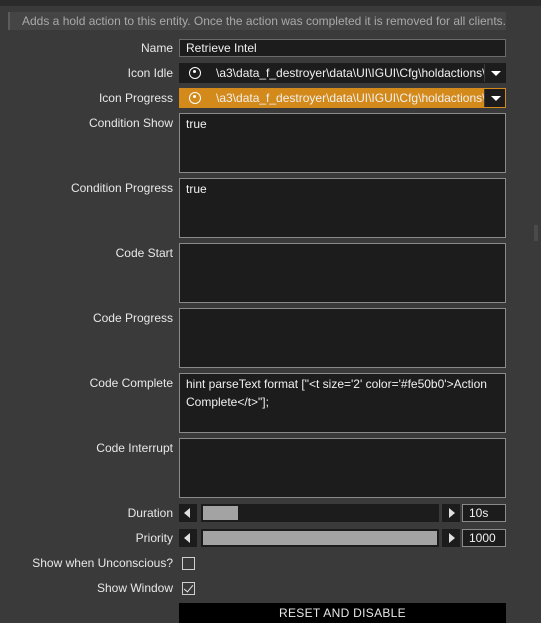 Image resolution: width=541 pixels, height=623 pixels. I want to click on priority-value: 1000, so click(484, 538).